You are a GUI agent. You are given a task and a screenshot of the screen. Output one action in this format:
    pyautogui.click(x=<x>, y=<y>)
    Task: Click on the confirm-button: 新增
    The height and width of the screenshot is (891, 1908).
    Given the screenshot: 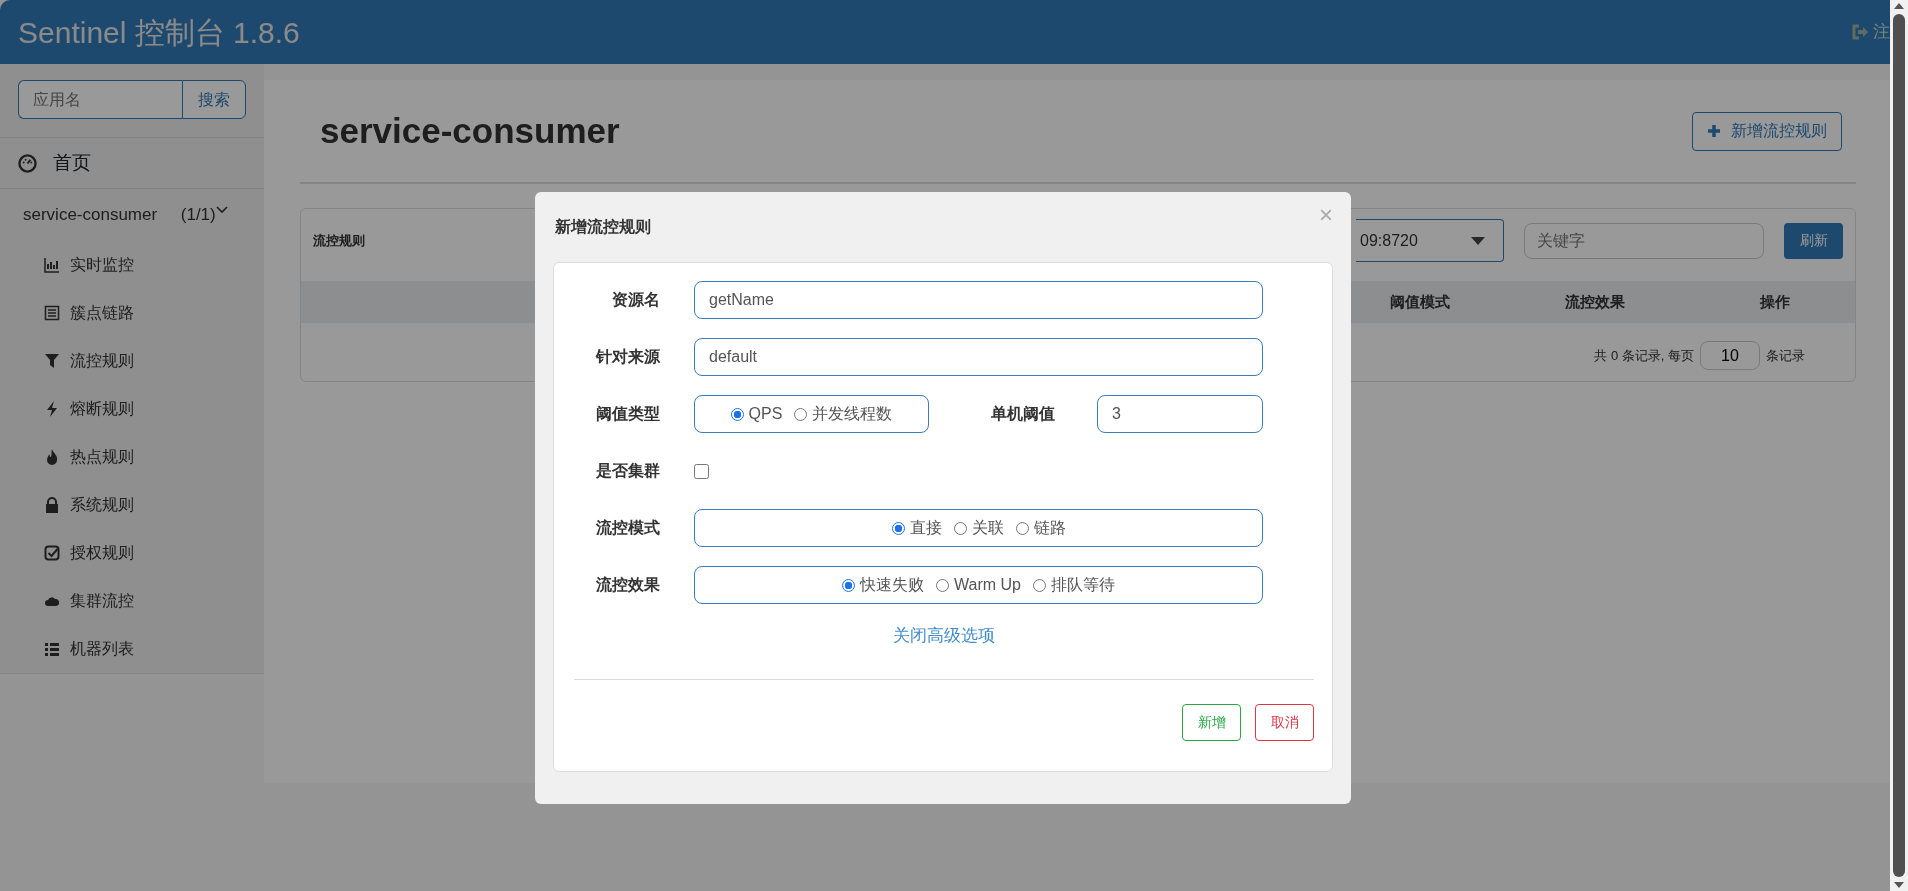 What is the action you would take?
    pyautogui.click(x=1211, y=722)
    